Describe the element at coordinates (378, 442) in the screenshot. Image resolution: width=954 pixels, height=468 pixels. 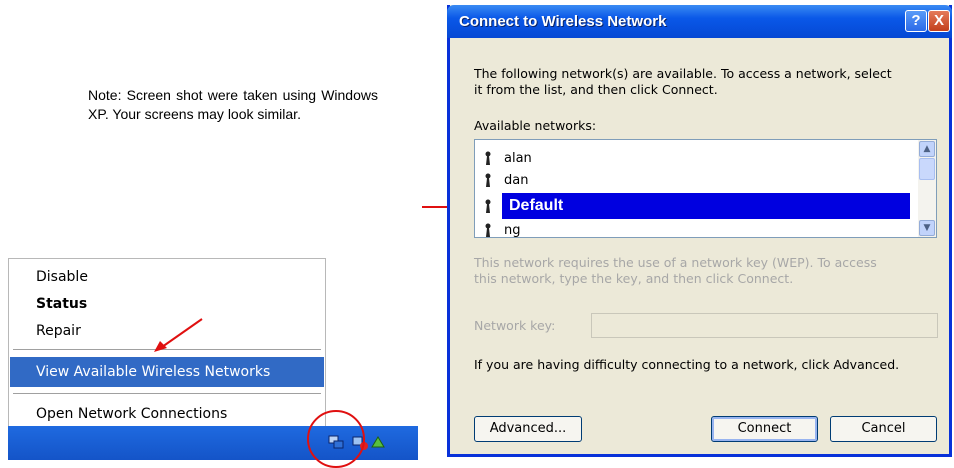
I see `safely-remove-icon` at that location.